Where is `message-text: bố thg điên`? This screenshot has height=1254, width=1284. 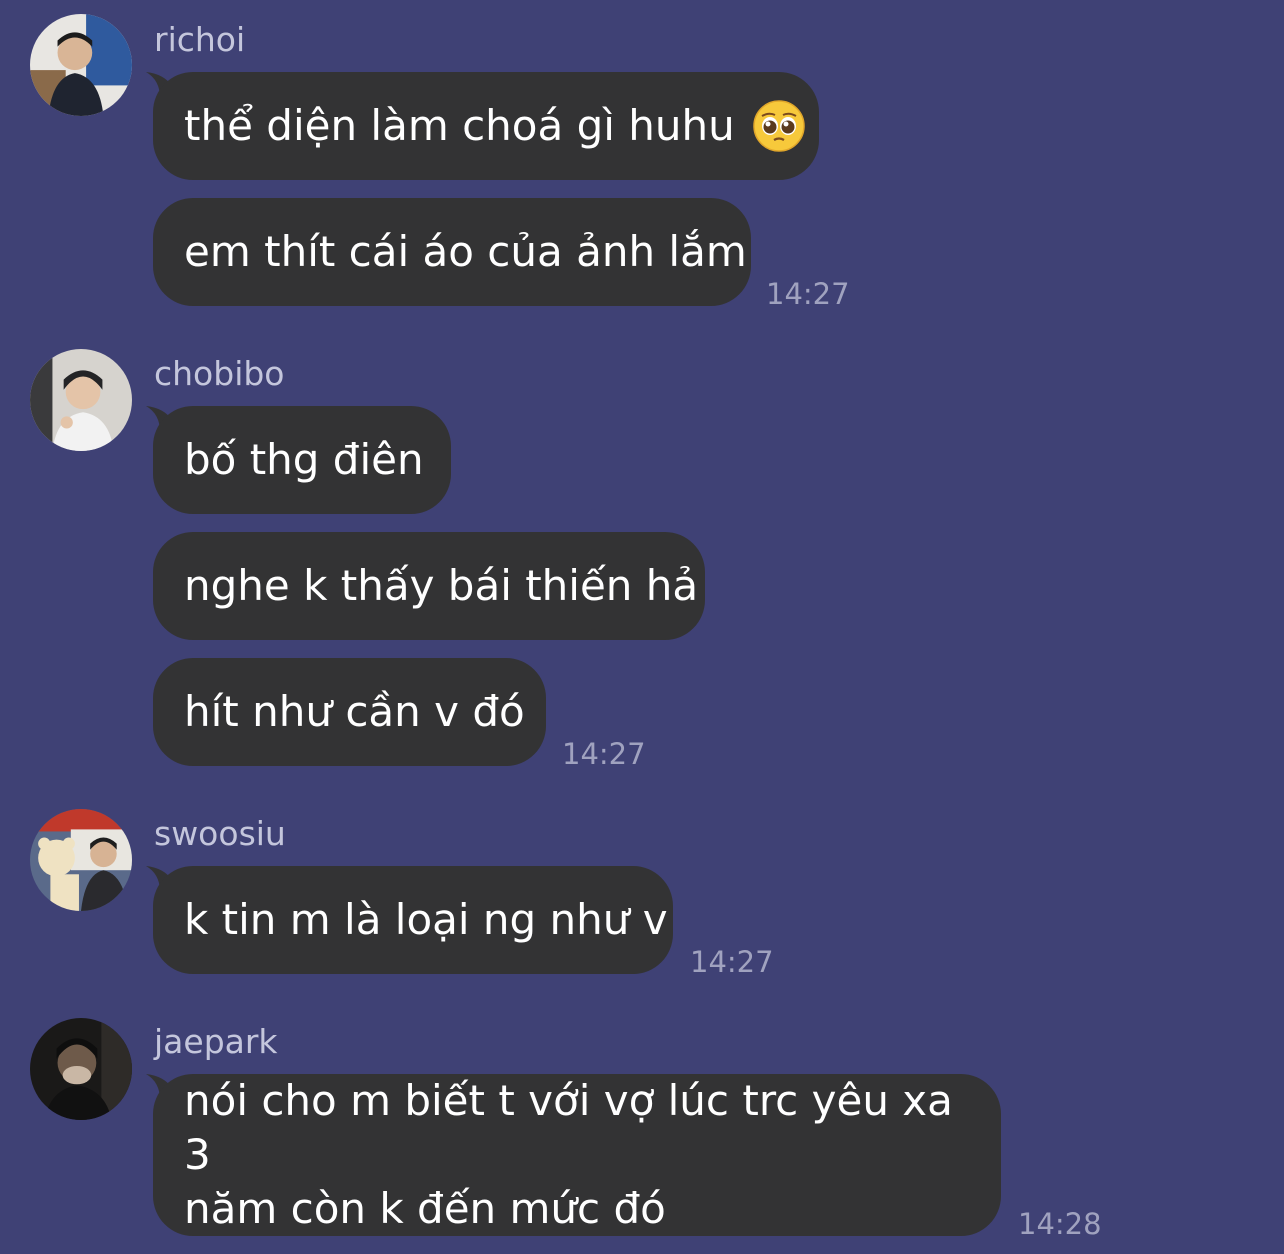
message-text: bố thg điên is located at coordinates (304, 459).